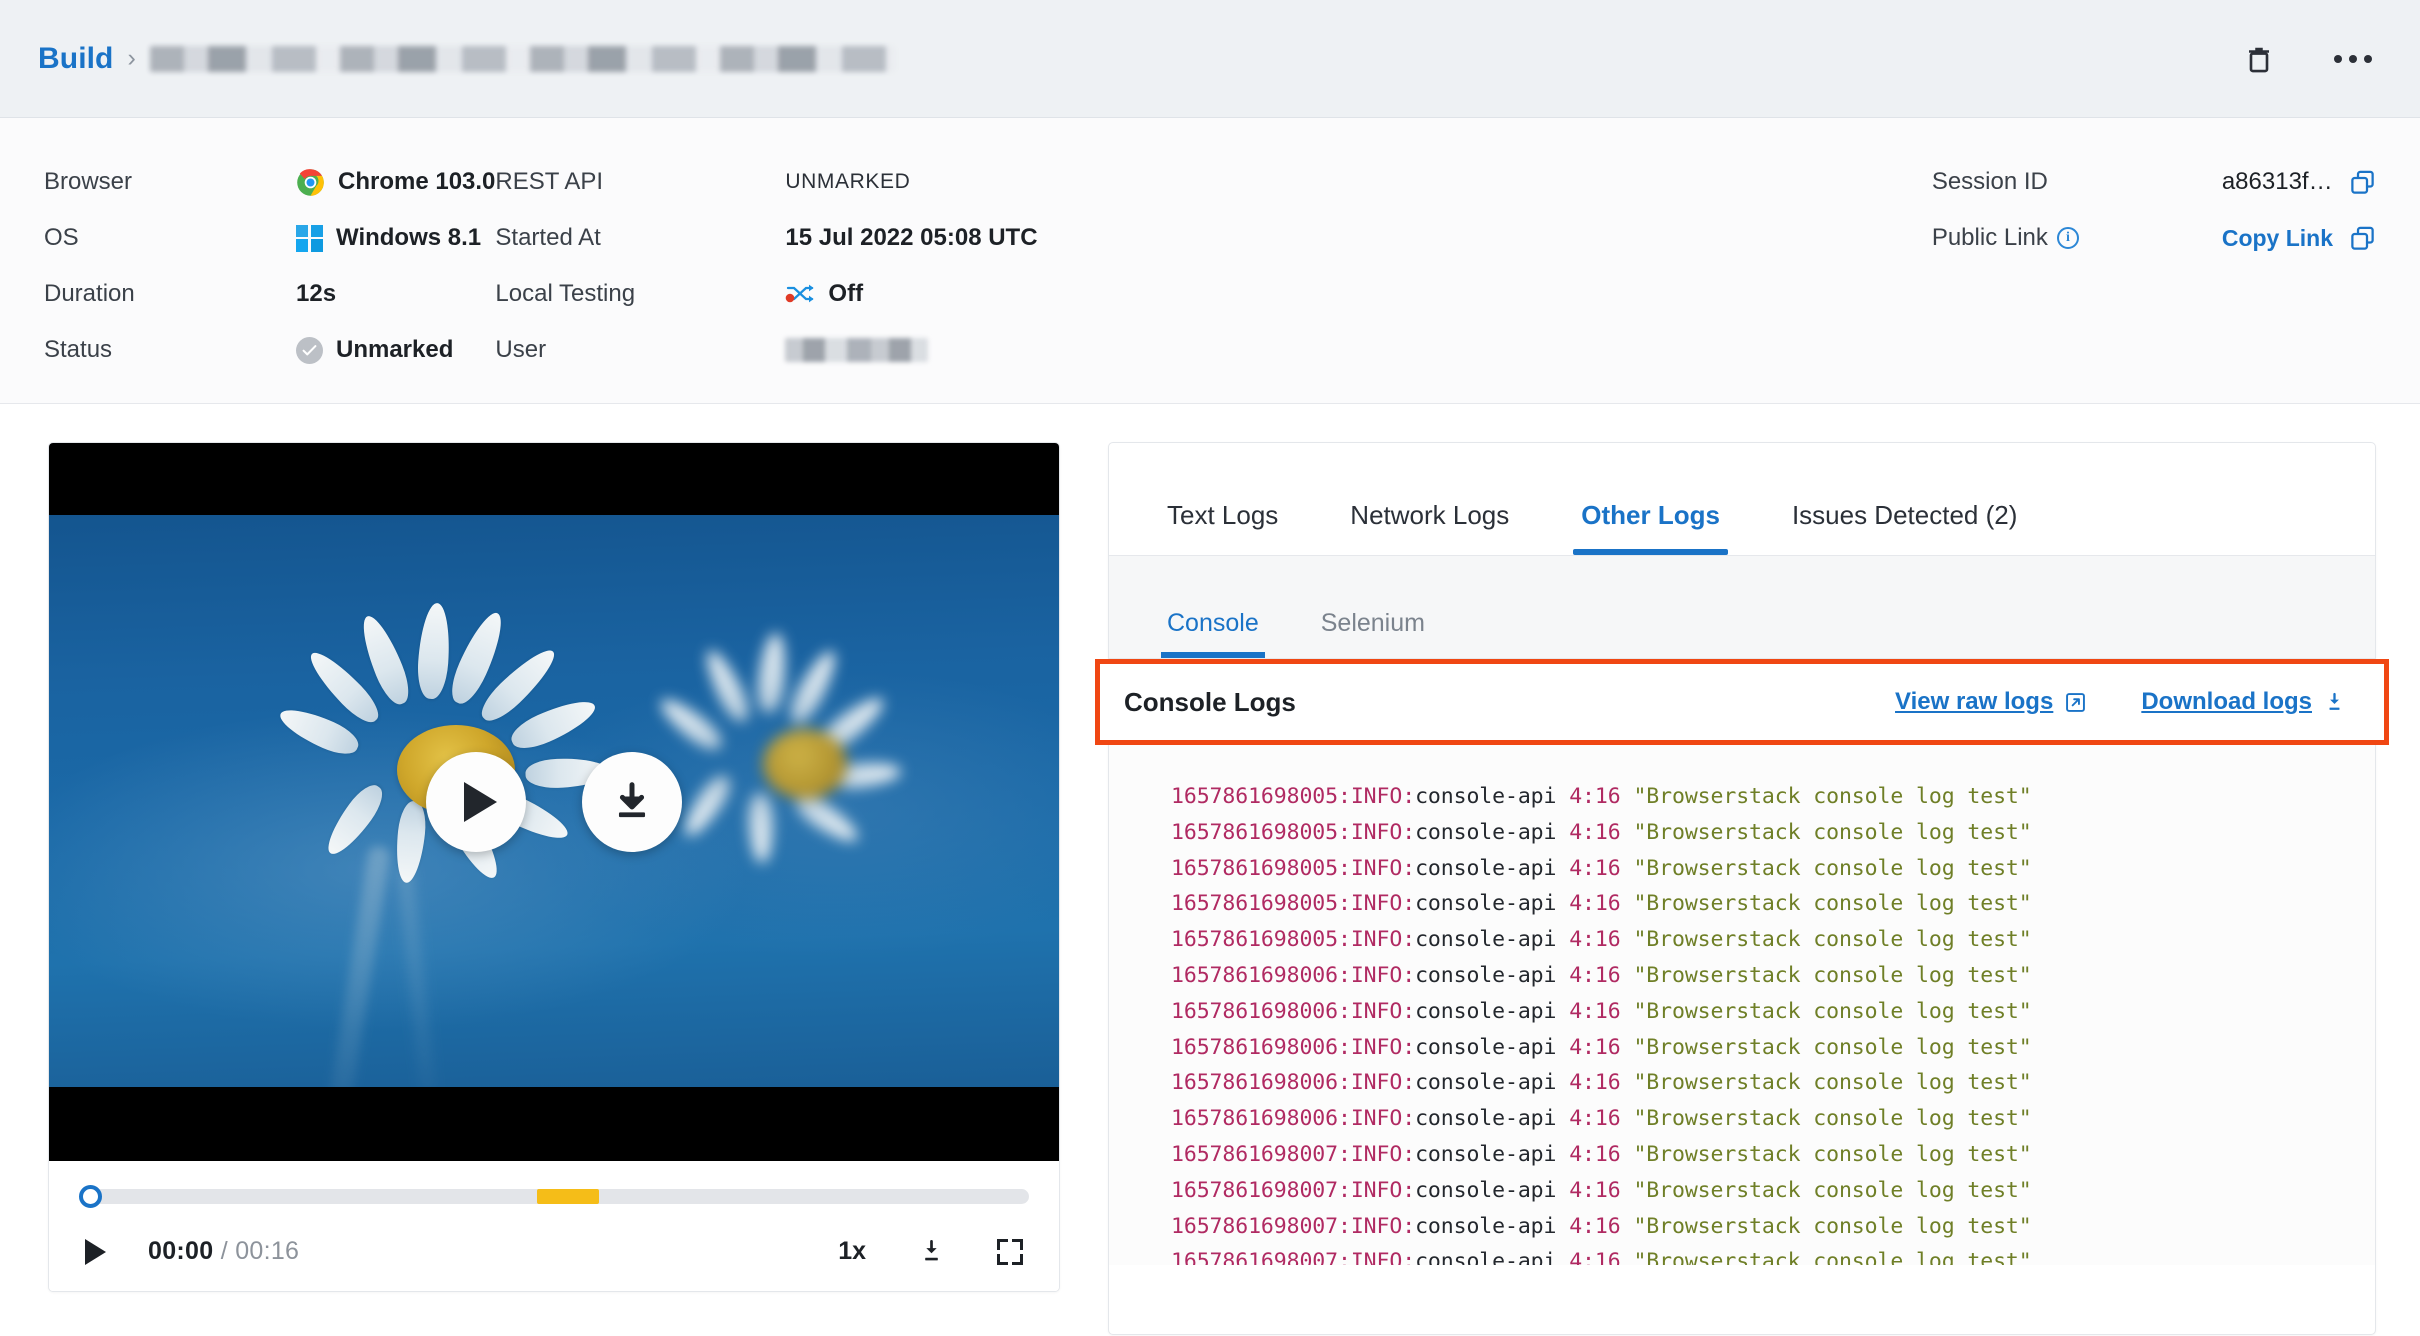 The width and height of the screenshot is (2420, 1336). I want to click on tab-other-logs: Other Logs, so click(1650, 527).